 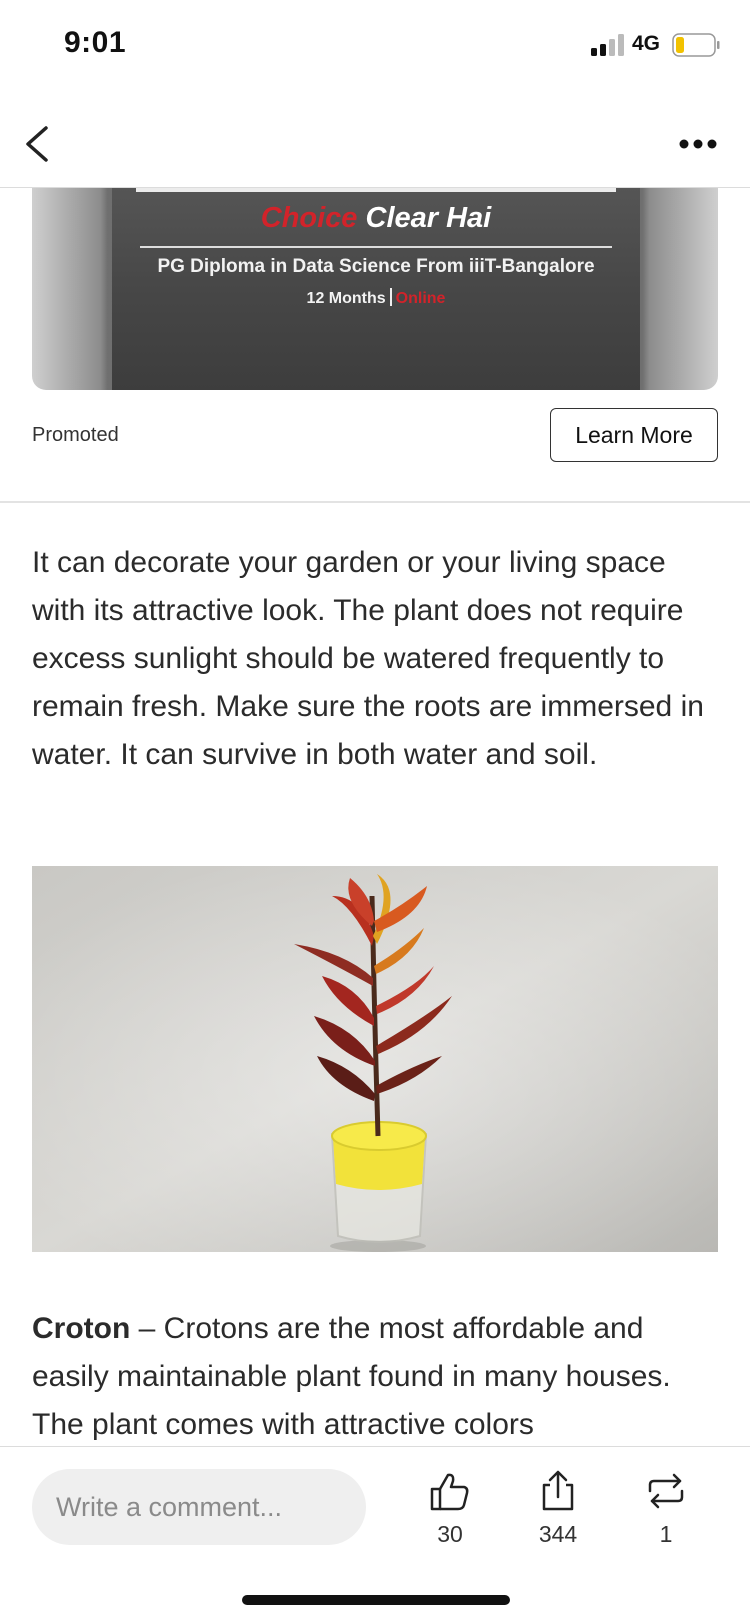 What do you see at coordinates (81, 1328) in the screenshot?
I see `croton-title: Croton` at bounding box center [81, 1328].